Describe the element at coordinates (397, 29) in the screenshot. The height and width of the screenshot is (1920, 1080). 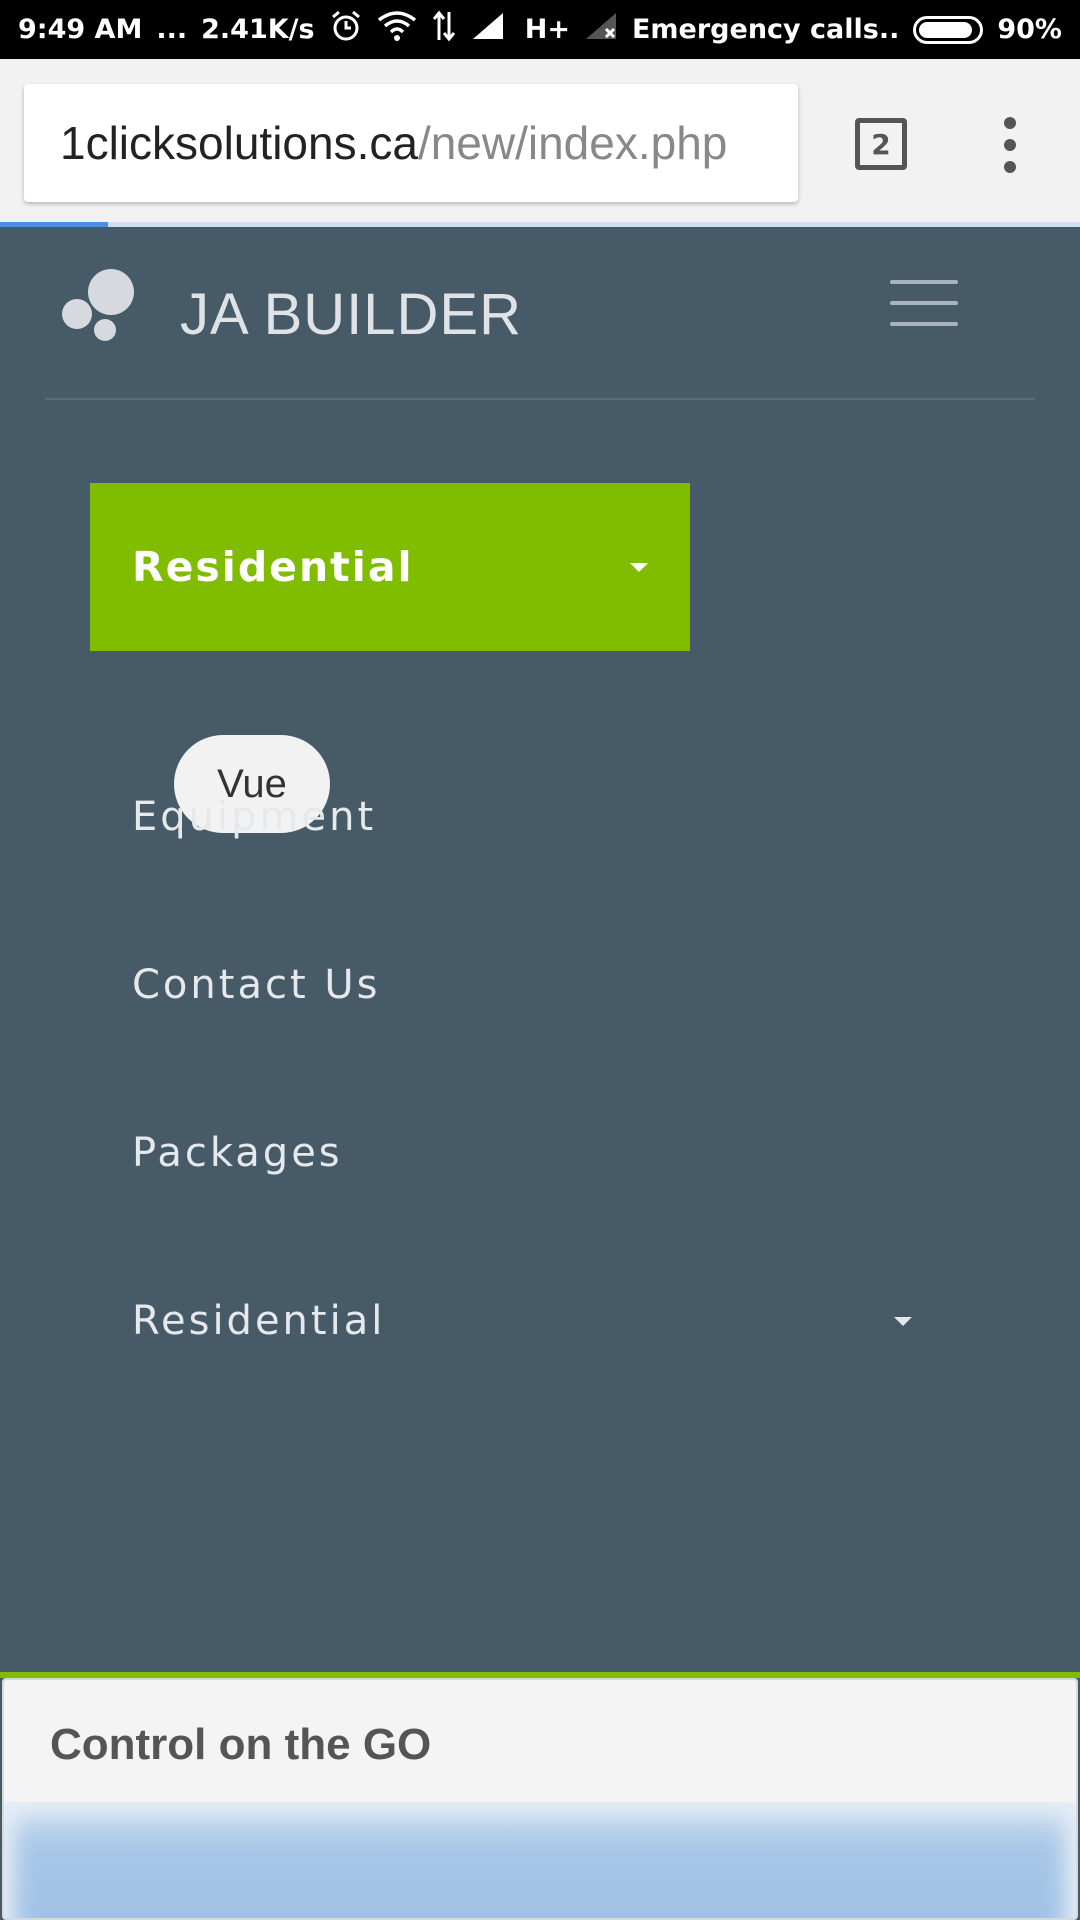
I see `wifi-icon` at that location.